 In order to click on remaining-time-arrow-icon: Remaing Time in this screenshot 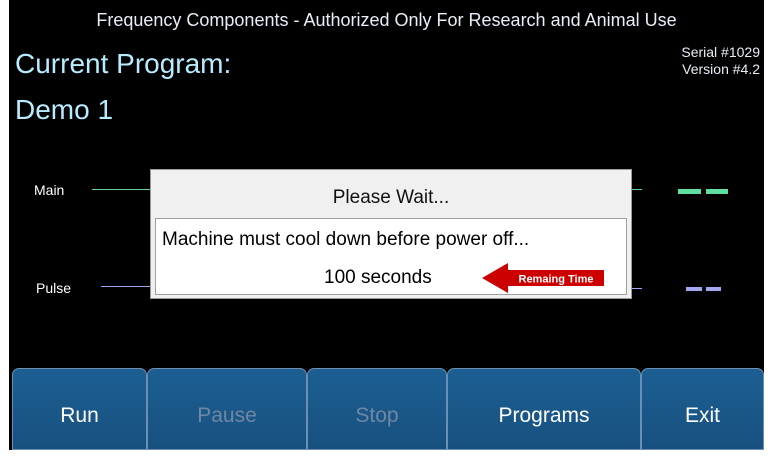, I will do `click(543, 278)`.